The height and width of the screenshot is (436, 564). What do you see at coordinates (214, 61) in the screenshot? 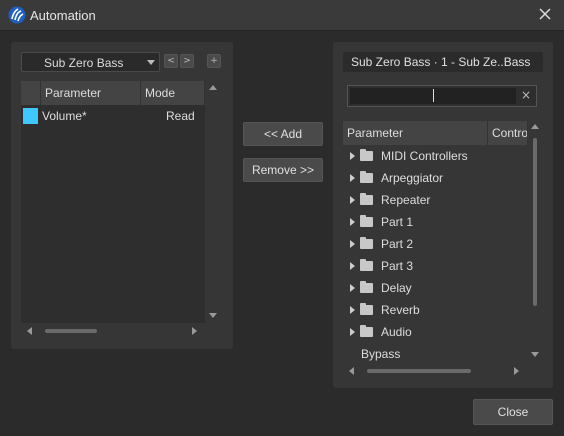
I see `add-track-button: +` at bounding box center [214, 61].